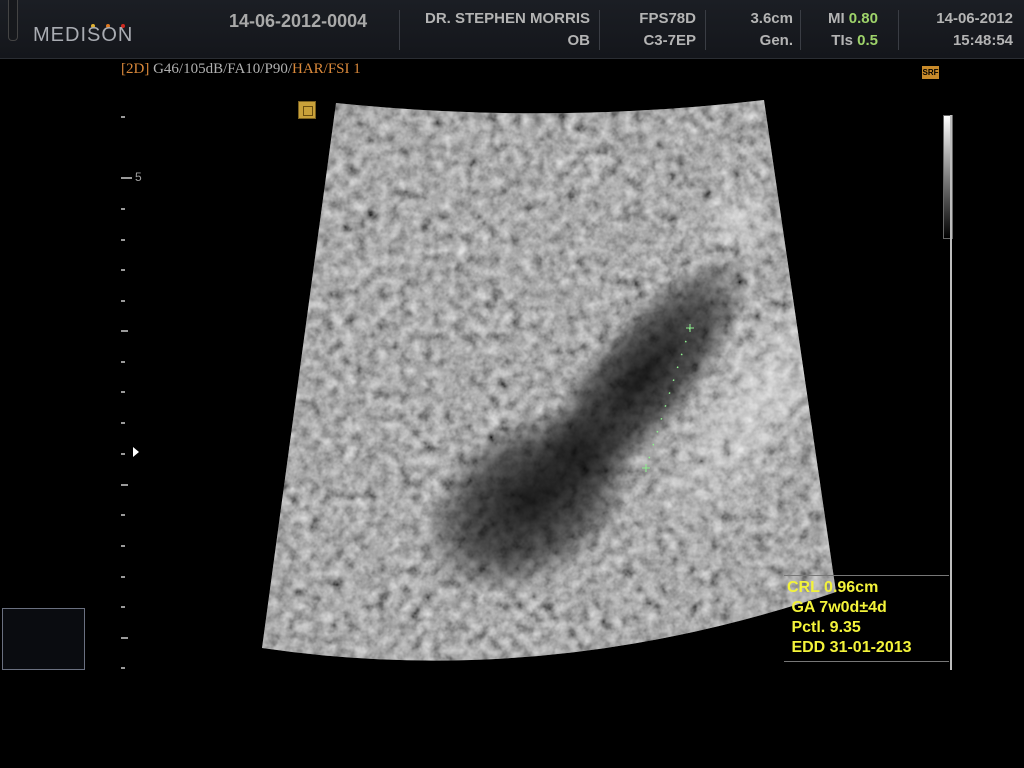 This screenshot has height=768, width=1024. I want to click on edd-result: EDD 31-01-2013, so click(849, 647).